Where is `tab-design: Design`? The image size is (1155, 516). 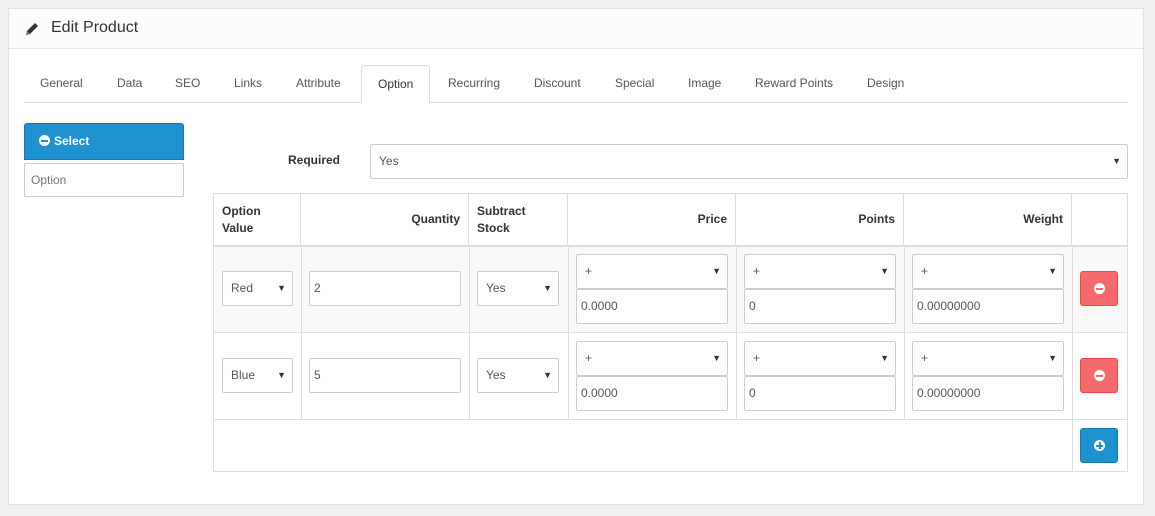 tab-design: Design is located at coordinates (885, 84).